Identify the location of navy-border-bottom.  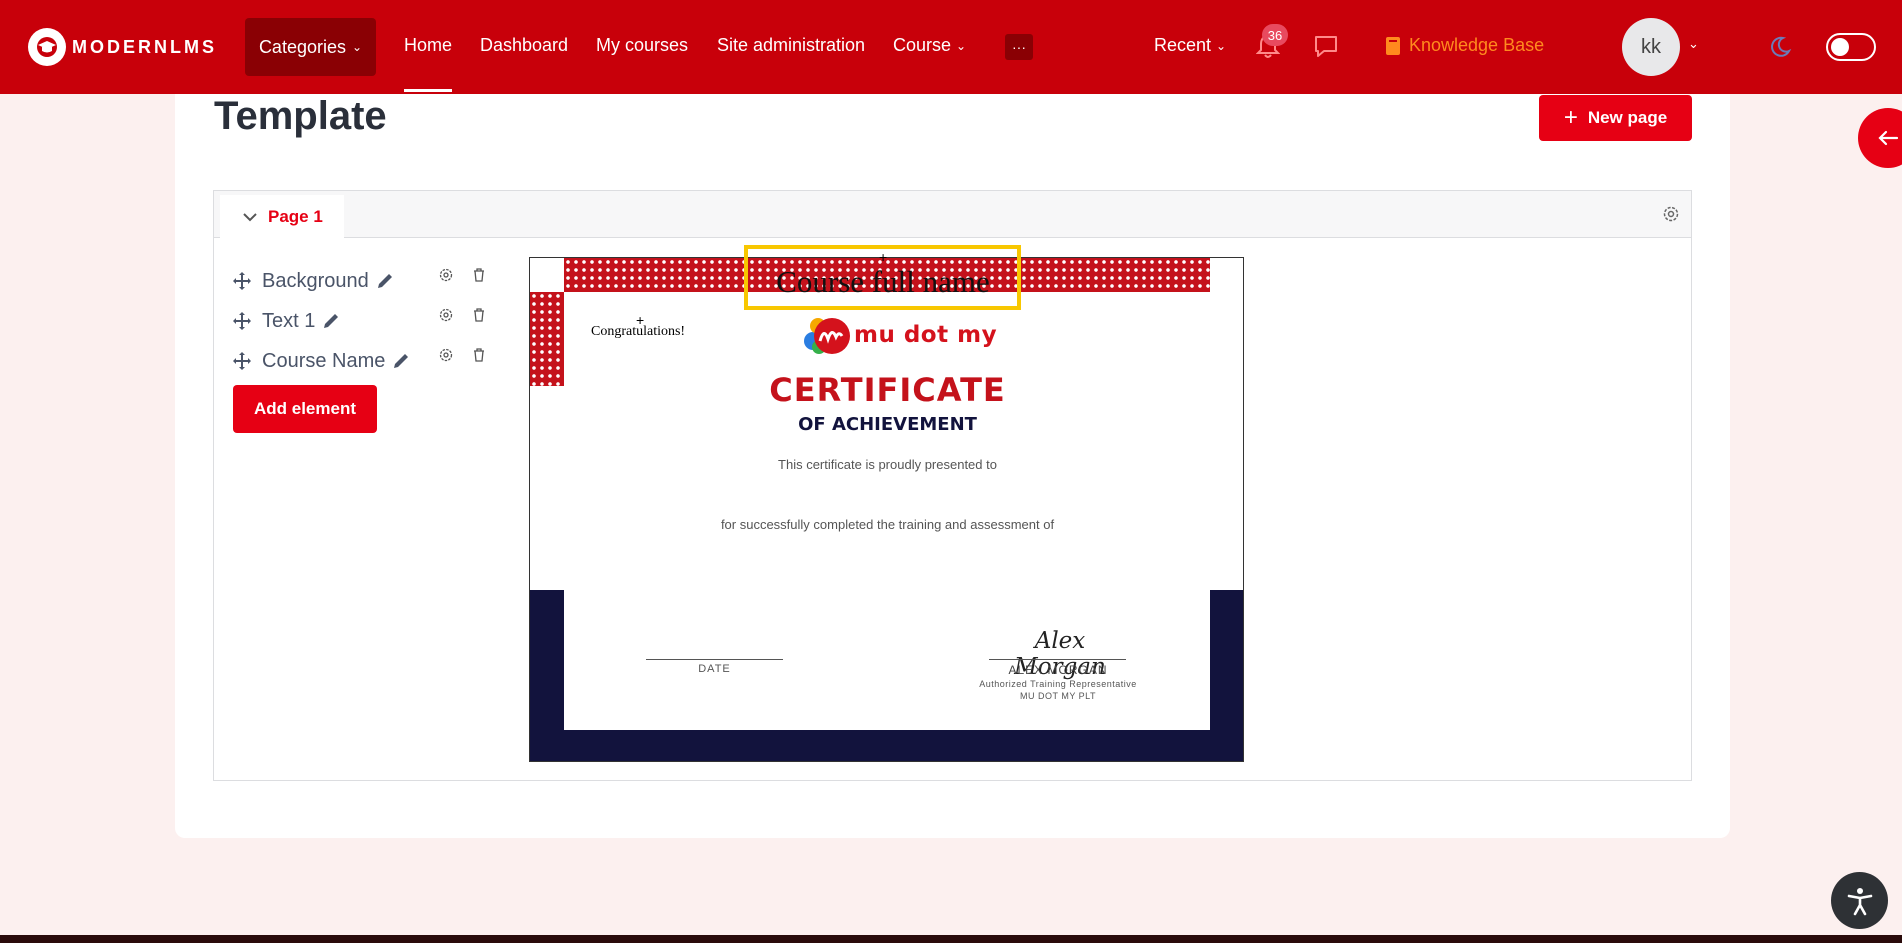
(886, 745).